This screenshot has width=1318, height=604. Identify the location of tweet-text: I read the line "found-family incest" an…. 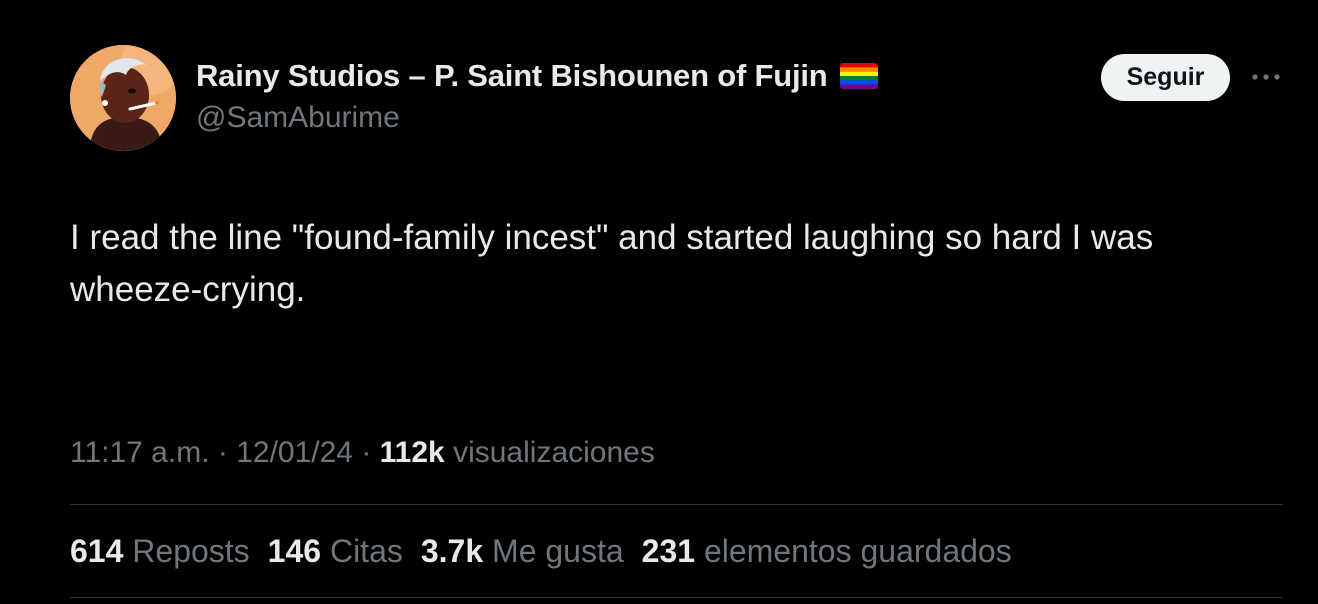
(612, 263).